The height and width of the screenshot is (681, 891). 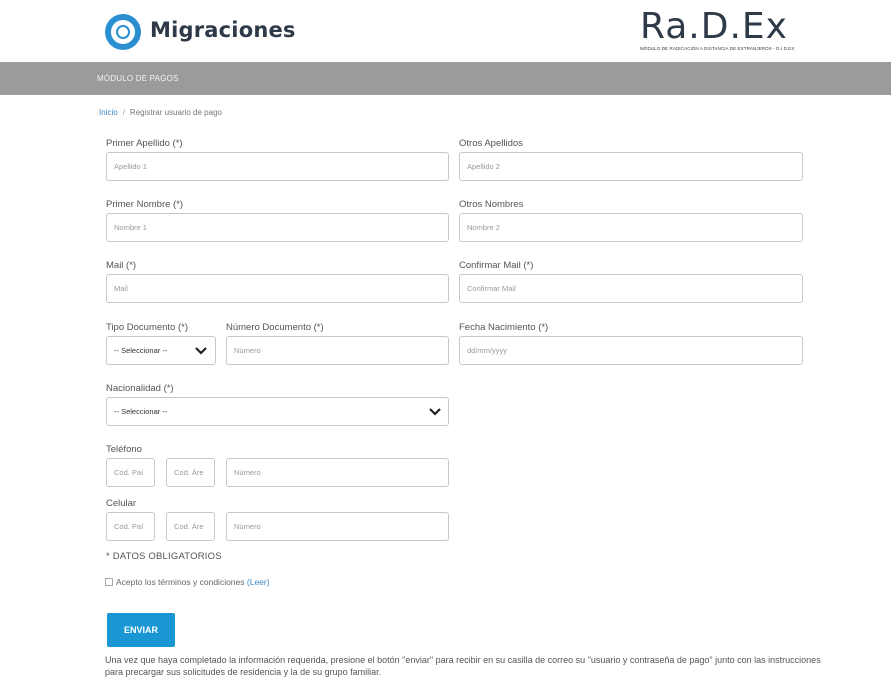 I want to click on submit-button: ENVIAR, so click(x=141, y=630).